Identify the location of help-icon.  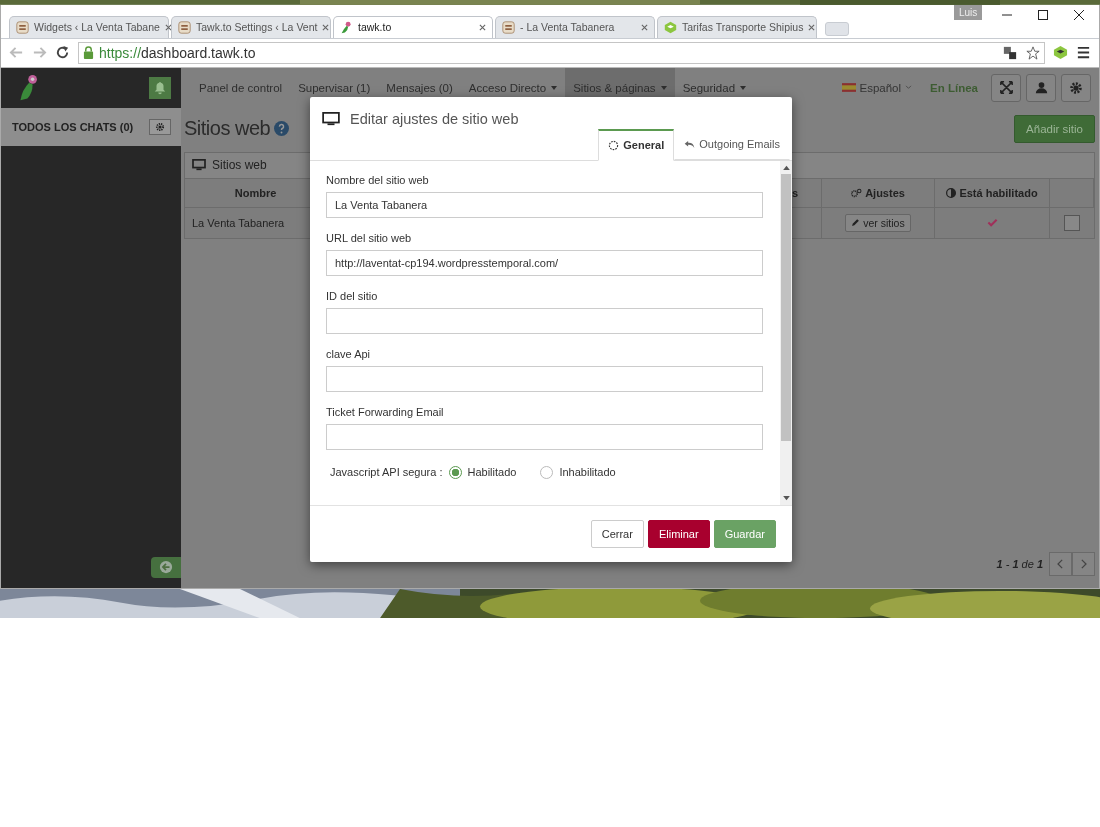
(282, 129).